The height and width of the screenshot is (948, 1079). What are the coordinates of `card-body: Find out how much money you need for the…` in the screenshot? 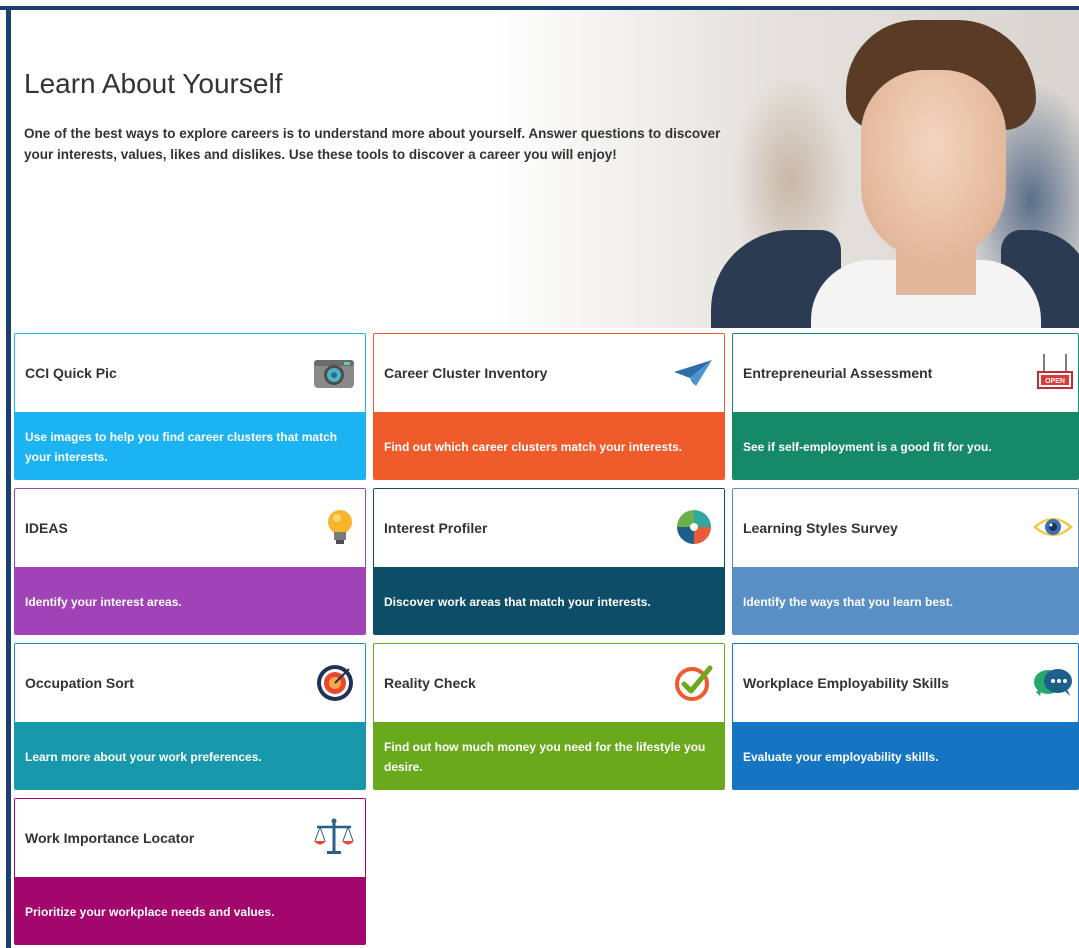 It's located at (549, 755).